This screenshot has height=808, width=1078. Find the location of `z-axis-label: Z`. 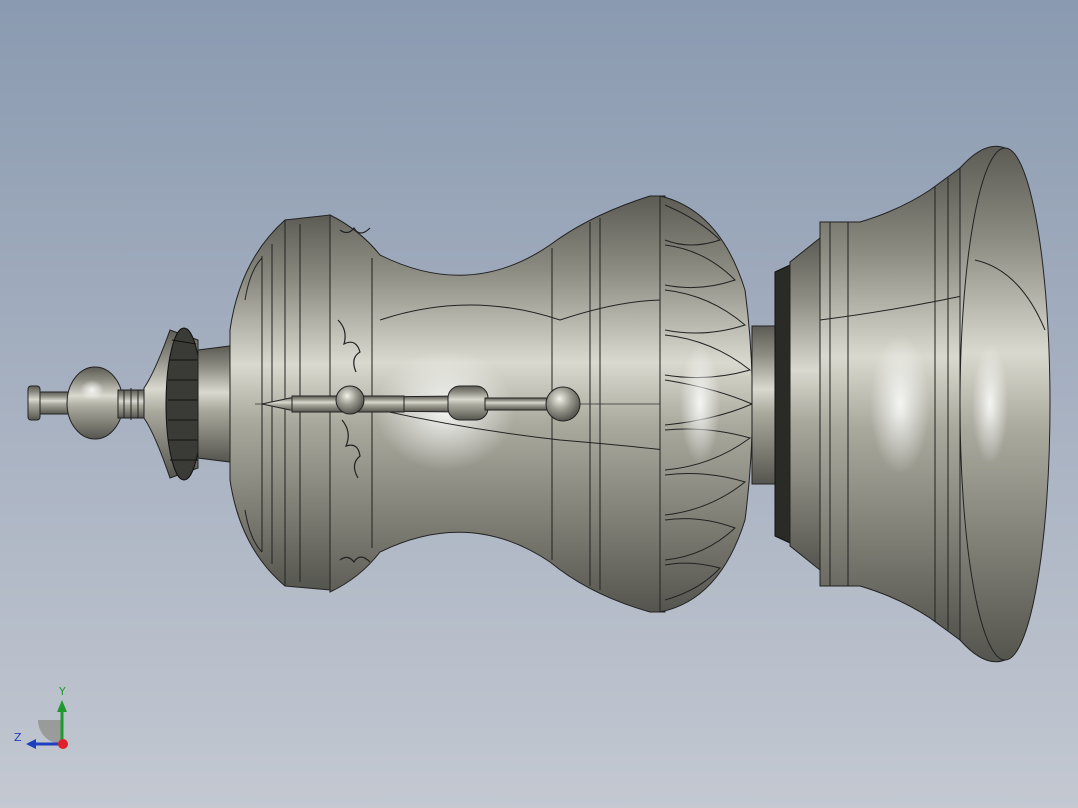

z-axis-label: Z is located at coordinates (18, 737).